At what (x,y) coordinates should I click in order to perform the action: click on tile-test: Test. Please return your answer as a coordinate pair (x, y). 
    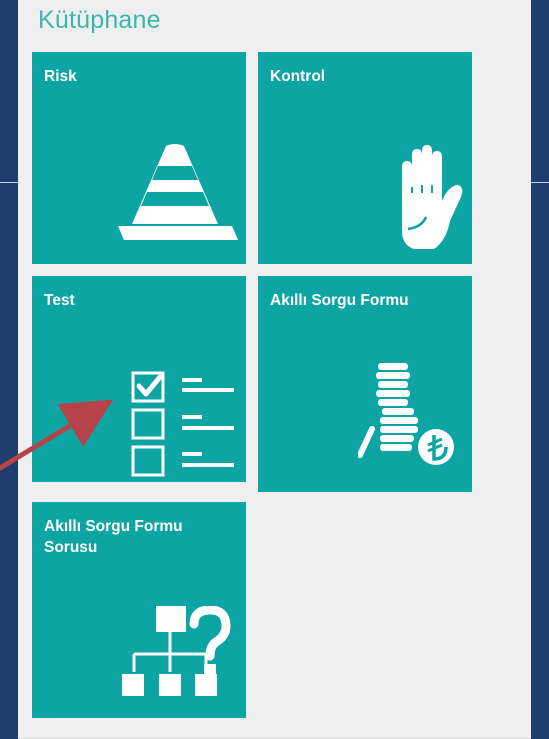
    Looking at the image, I should click on (139, 379).